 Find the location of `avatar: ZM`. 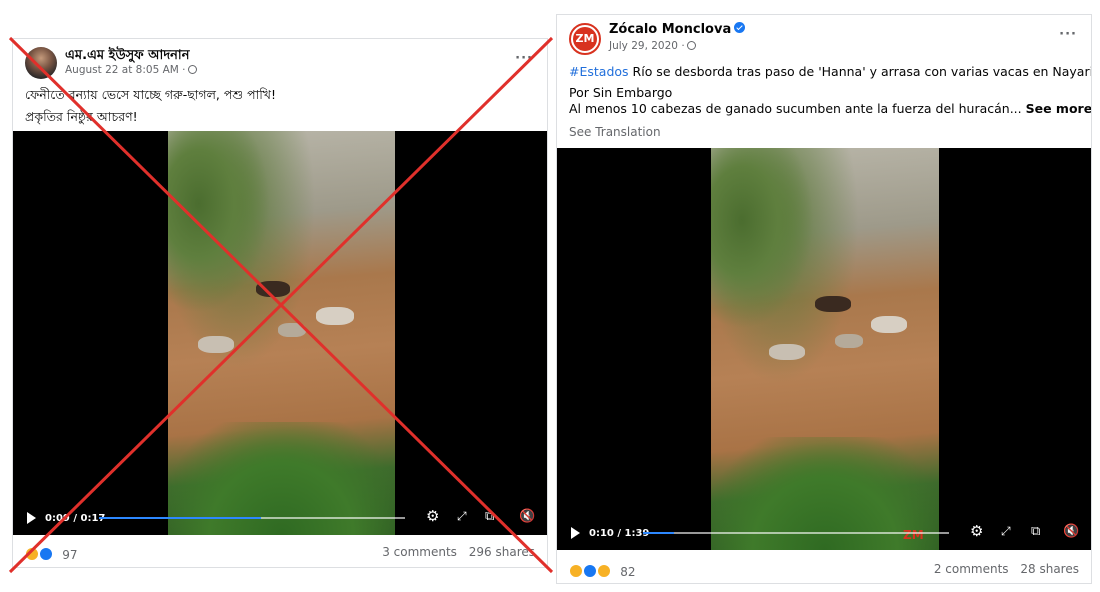

avatar: ZM is located at coordinates (585, 39).